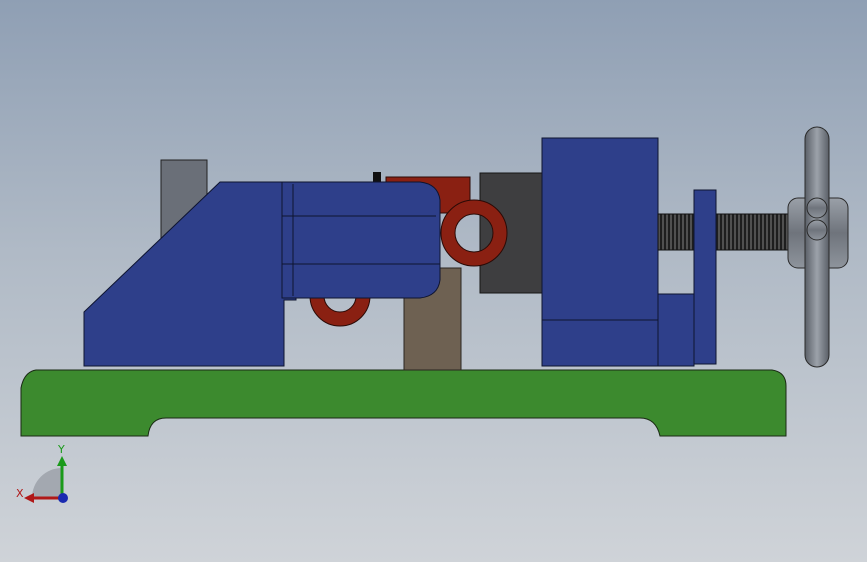 The height and width of the screenshot is (562, 867). Describe the element at coordinates (705, 277) in the screenshot. I see `end-plate` at that location.